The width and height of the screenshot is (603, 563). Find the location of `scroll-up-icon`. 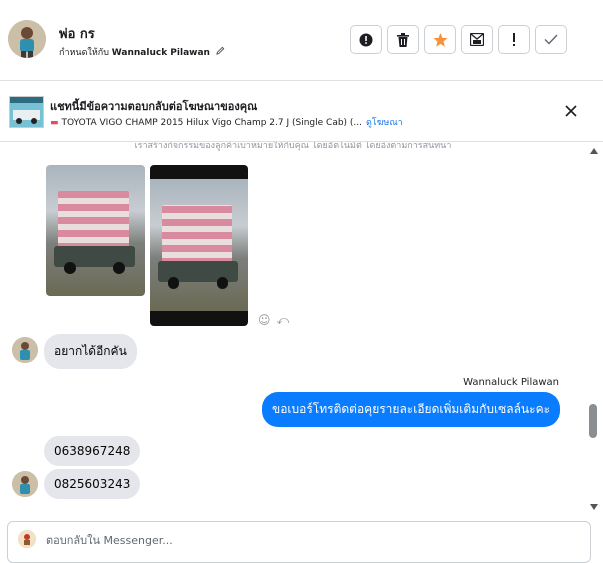

scroll-up-icon is located at coordinates (594, 151).